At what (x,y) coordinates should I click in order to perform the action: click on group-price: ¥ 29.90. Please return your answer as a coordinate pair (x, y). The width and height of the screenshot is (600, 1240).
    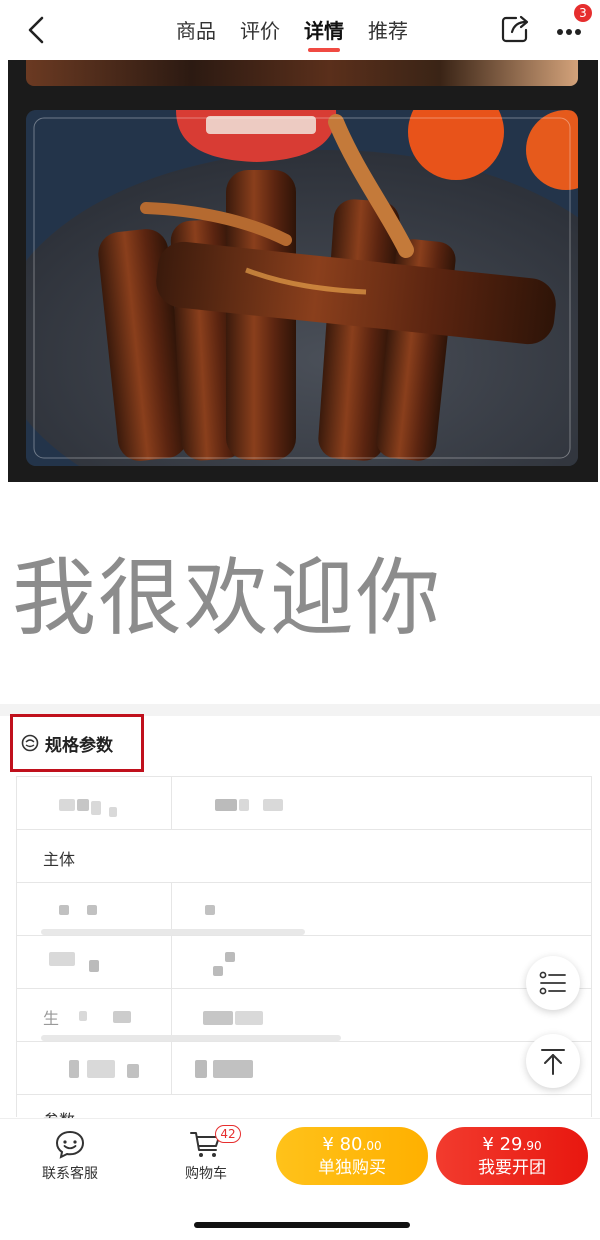
    Looking at the image, I should click on (512, 1144).